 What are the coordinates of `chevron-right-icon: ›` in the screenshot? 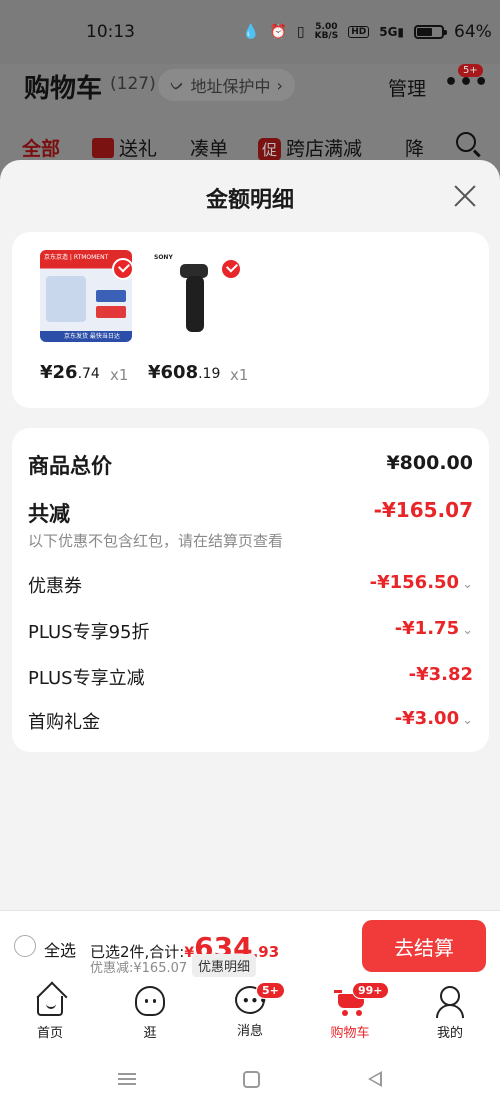 It's located at (279, 85).